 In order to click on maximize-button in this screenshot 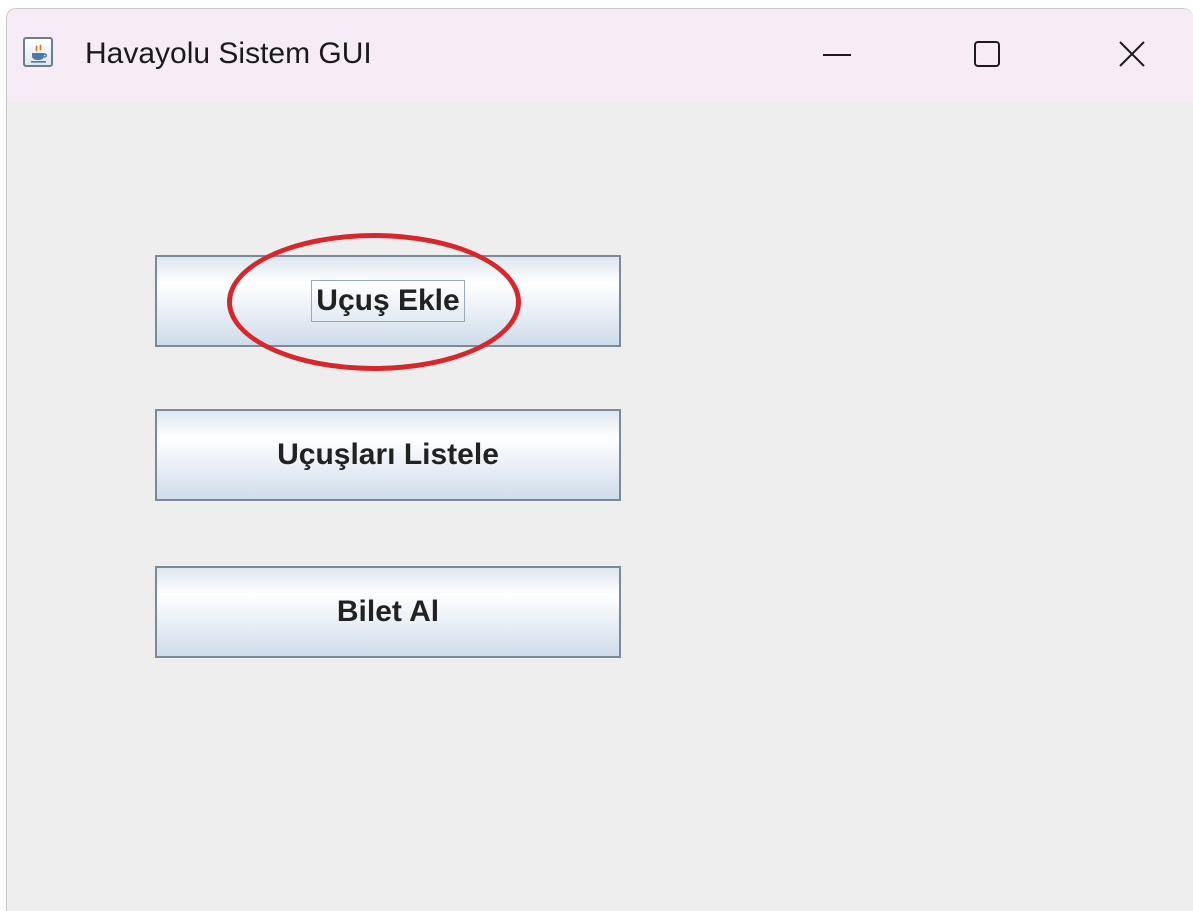, I will do `click(987, 55)`.